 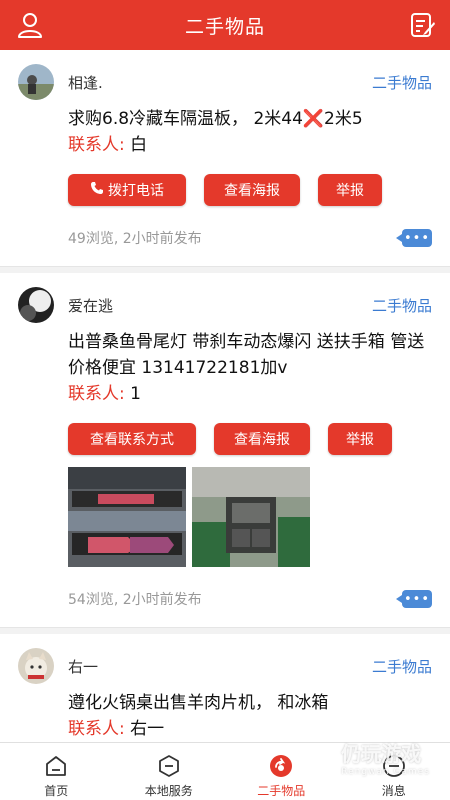 I want to click on tab-home: 首页, so click(x=56, y=771).